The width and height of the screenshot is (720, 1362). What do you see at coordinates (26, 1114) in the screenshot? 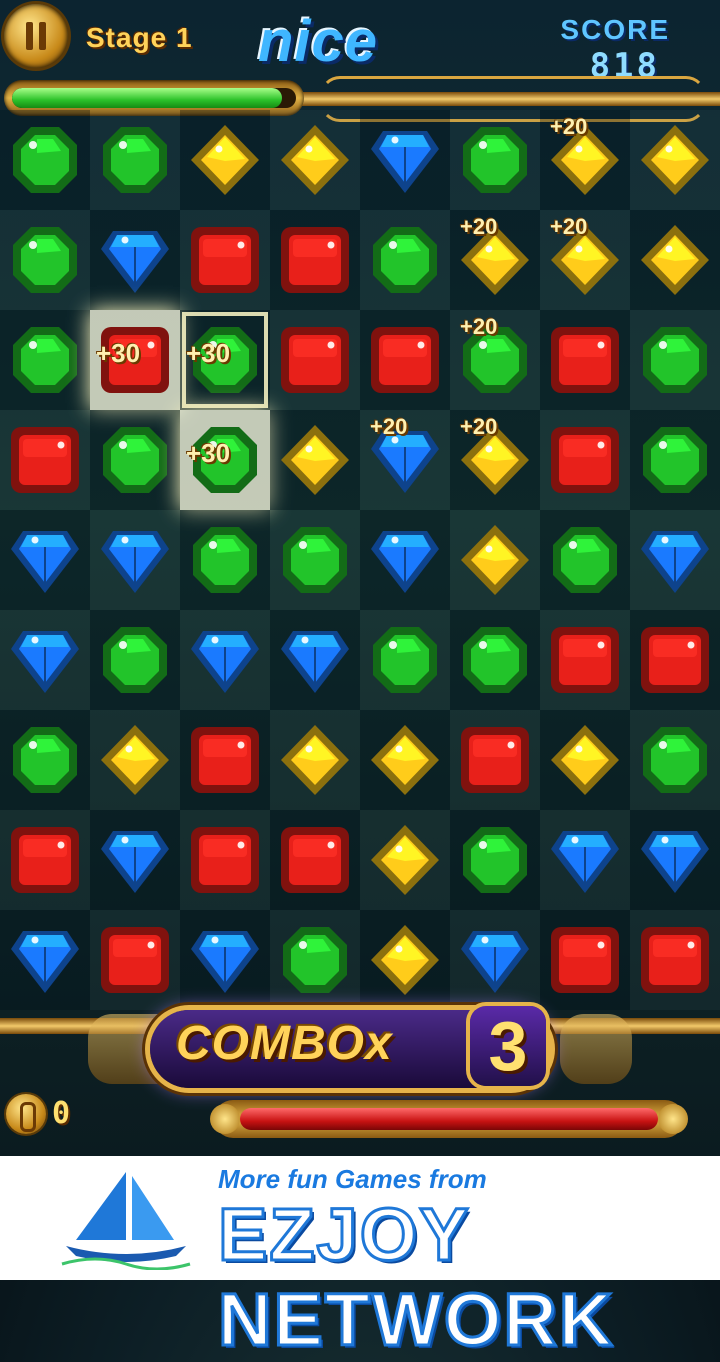
I see `coin-icon` at bounding box center [26, 1114].